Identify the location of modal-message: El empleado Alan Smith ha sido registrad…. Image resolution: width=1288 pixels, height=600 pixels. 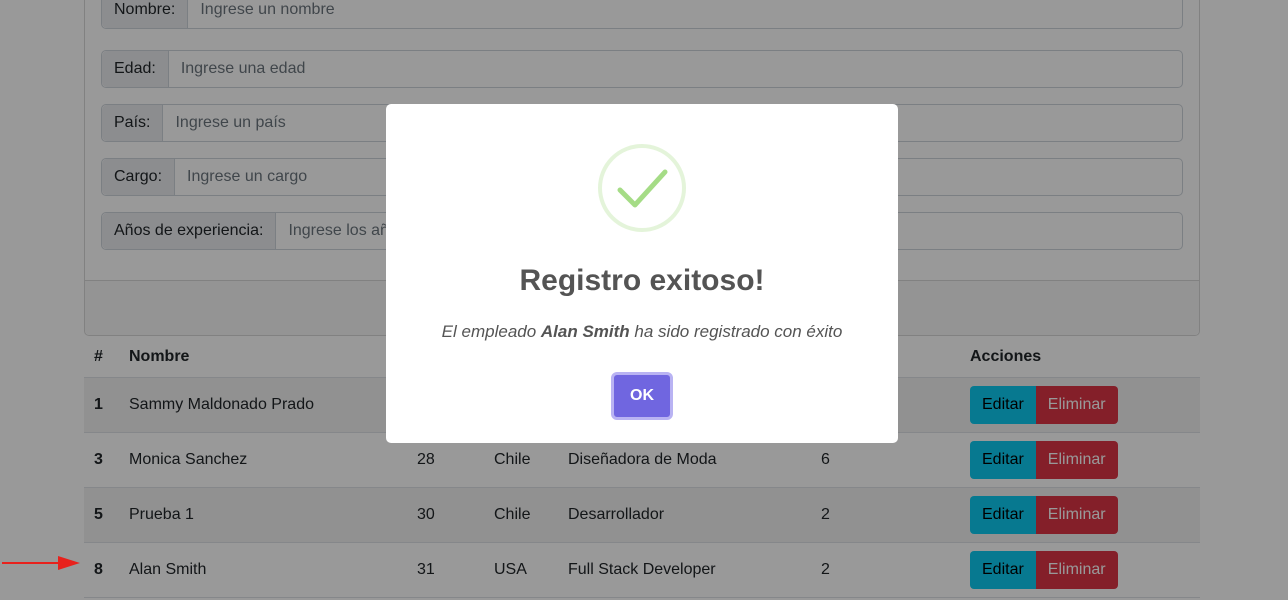
(642, 332).